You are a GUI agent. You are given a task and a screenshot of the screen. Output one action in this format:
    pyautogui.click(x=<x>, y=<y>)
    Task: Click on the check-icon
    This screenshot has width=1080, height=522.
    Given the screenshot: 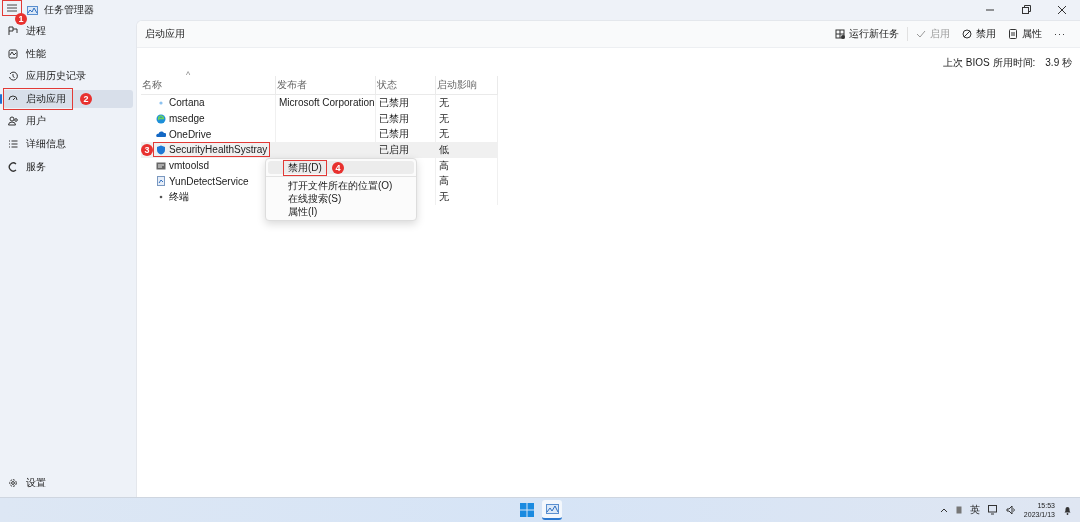 What is the action you would take?
    pyautogui.click(x=921, y=34)
    